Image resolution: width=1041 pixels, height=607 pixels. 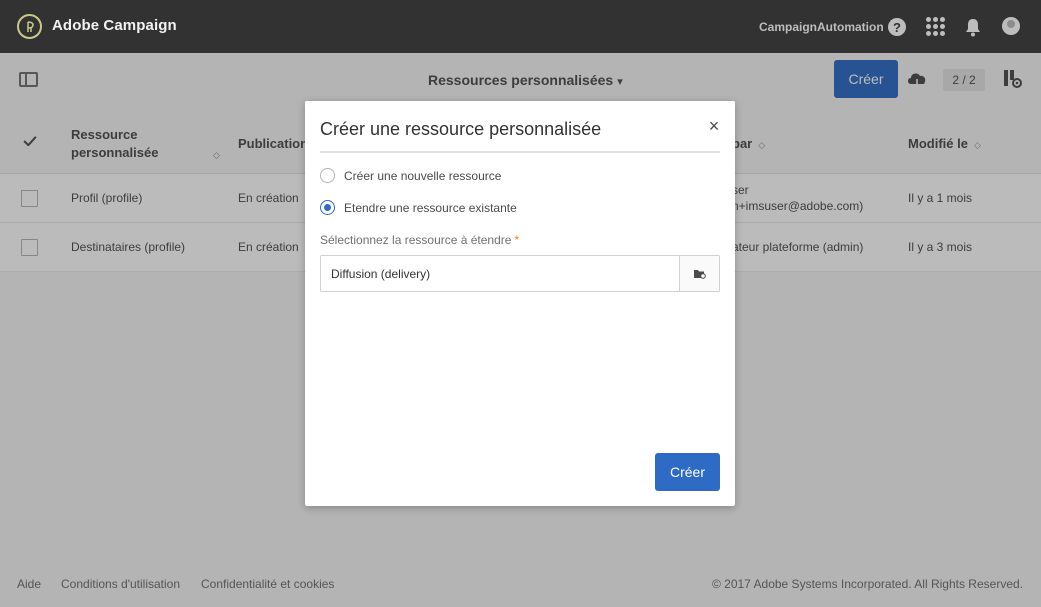 I want to click on app-header: Adobe Campaign CampaignAutomation ?, so click(x=520, y=26).